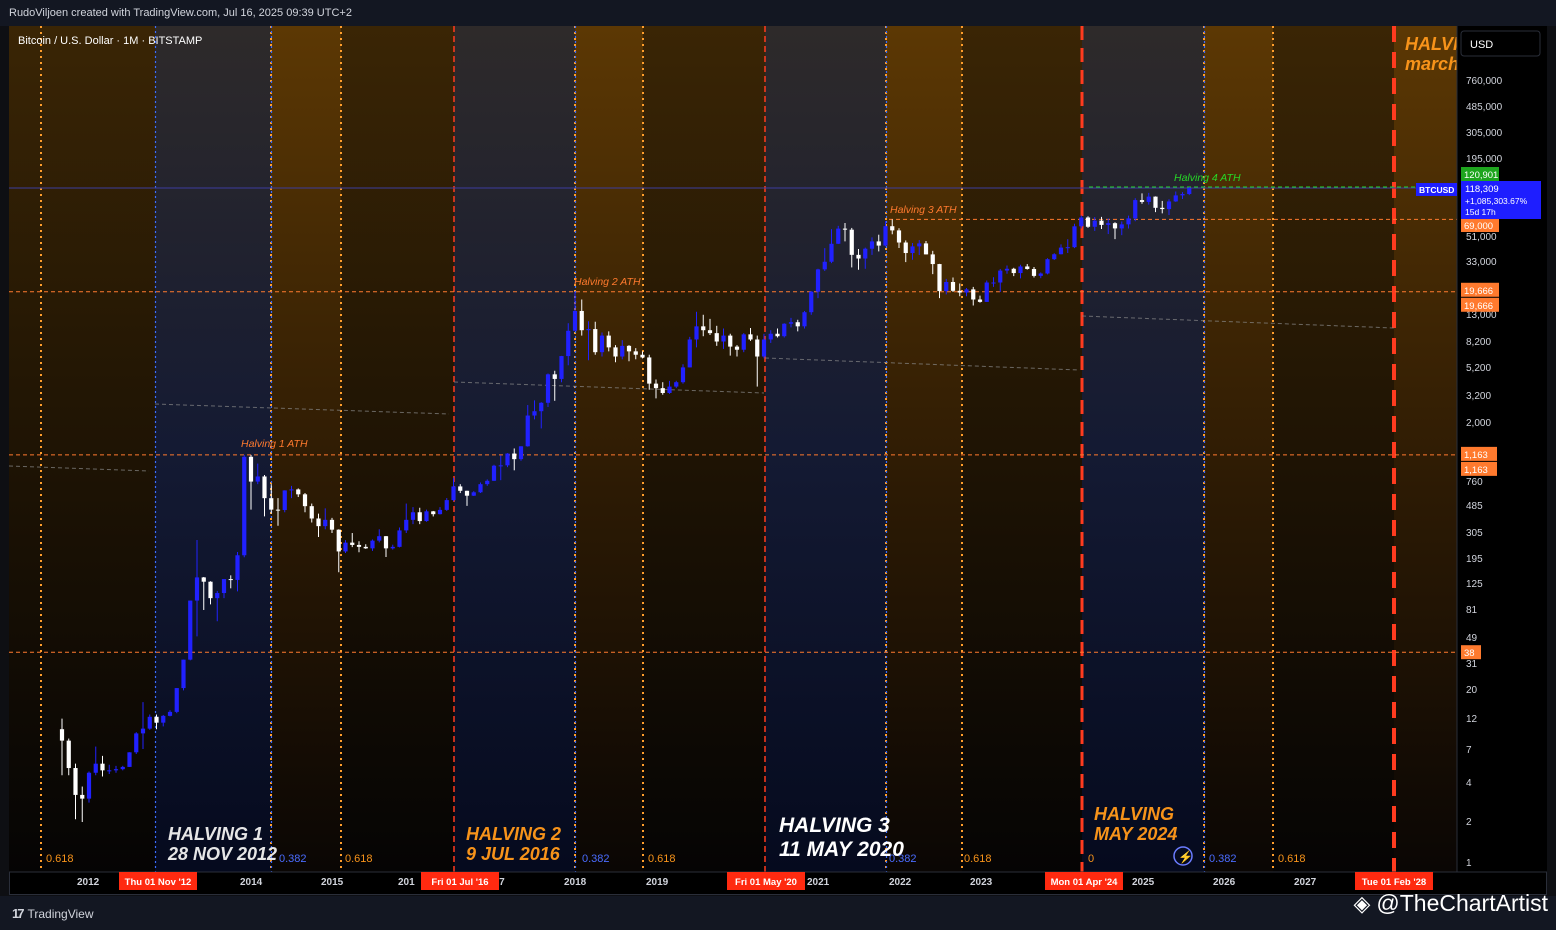 This screenshot has height=930, width=1556. Describe the element at coordinates (1135, 834) in the screenshot. I see `halving-date: MAY 2024` at that location.